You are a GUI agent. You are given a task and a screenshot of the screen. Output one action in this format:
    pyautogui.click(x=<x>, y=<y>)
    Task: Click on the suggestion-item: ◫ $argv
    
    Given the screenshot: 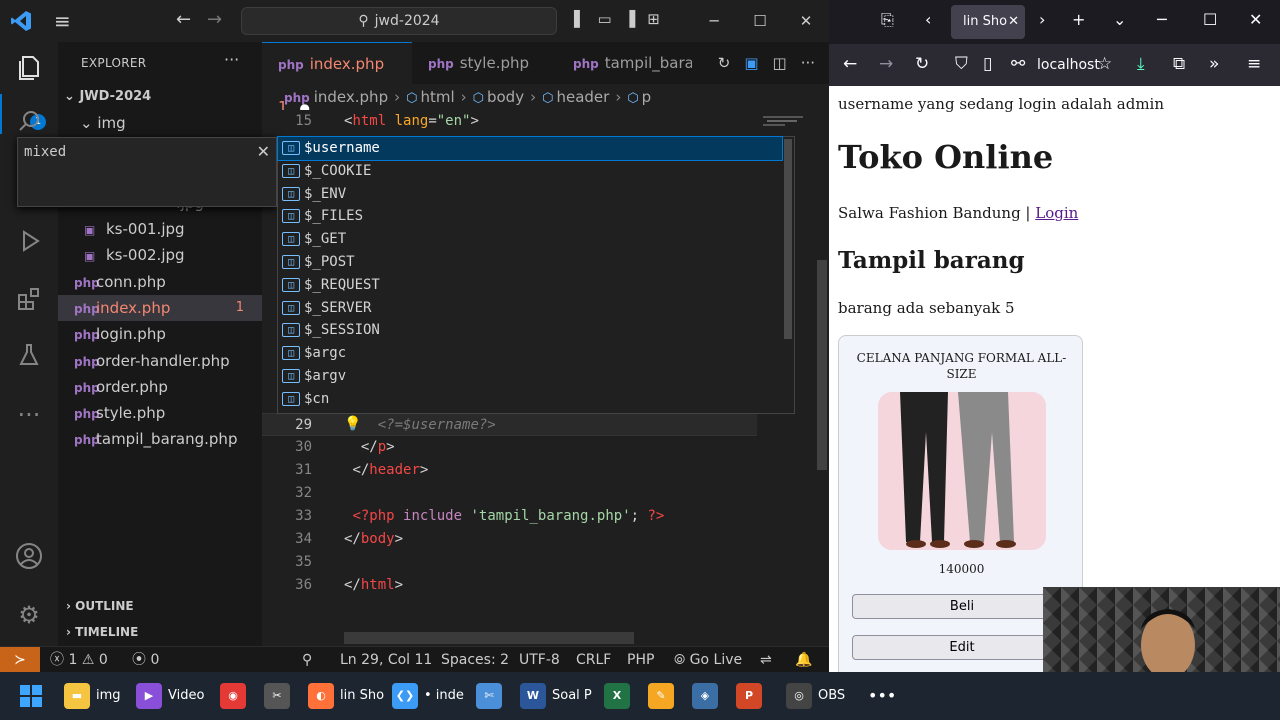 What is the action you would take?
    pyautogui.click(x=530, y=376)
    